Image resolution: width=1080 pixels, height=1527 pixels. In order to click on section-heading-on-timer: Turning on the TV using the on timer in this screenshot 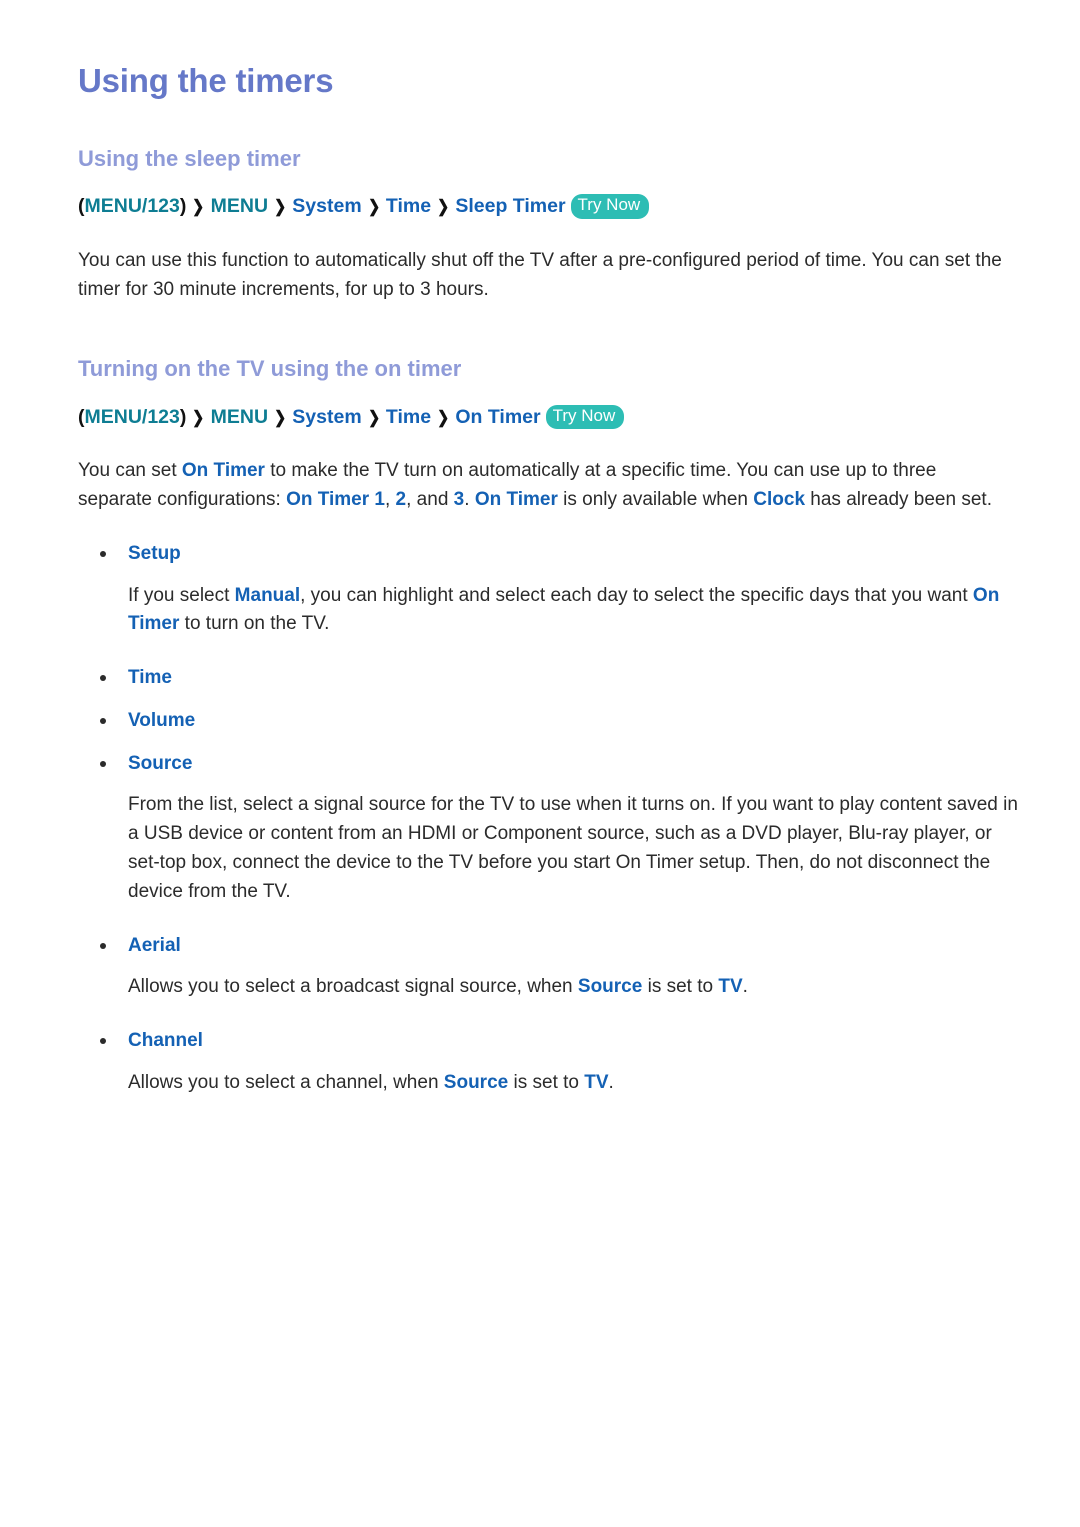, I will do `click(270, 369)`.